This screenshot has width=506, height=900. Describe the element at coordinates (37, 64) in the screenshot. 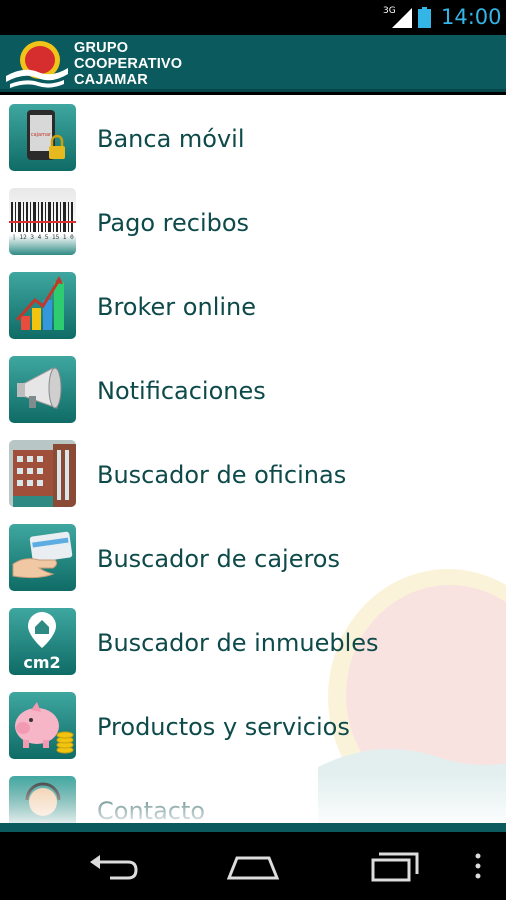

I see `cajamar-logo-icon` at that location.